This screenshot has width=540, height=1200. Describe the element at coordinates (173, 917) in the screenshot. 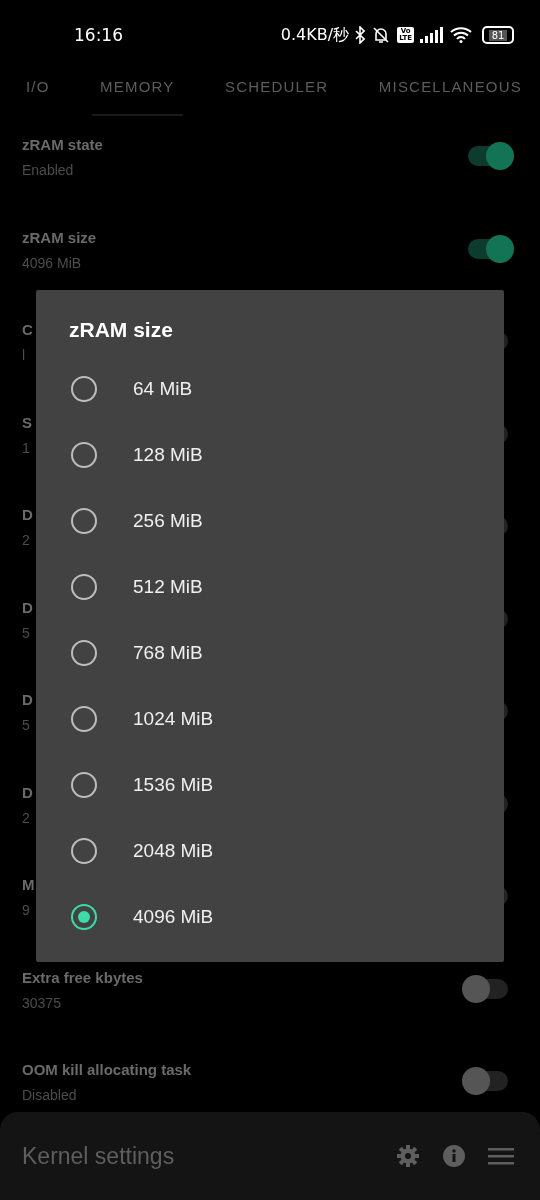

I see `option-label: 4096 MiB` at that location.